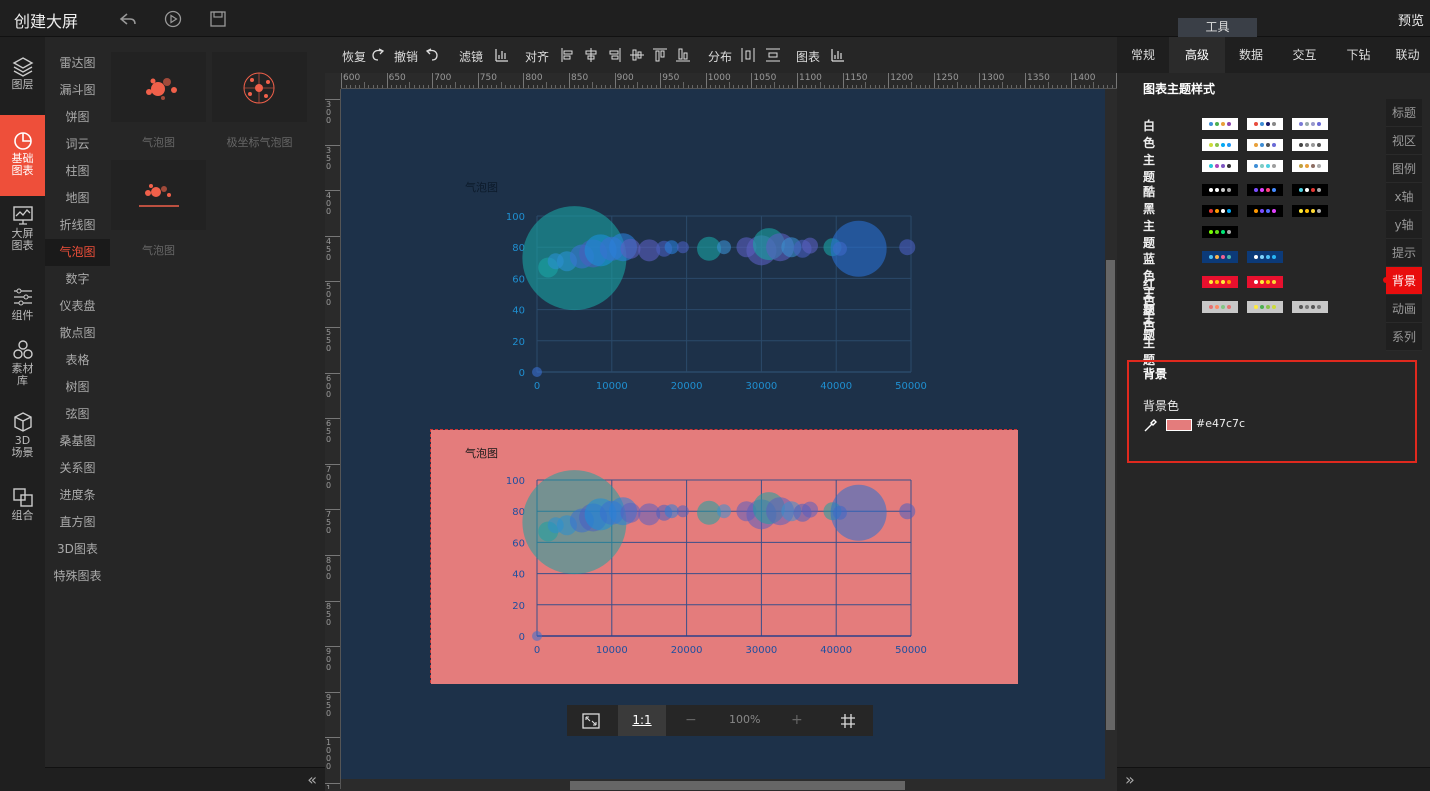  I want to click on undo-icon, so click(432, 55).